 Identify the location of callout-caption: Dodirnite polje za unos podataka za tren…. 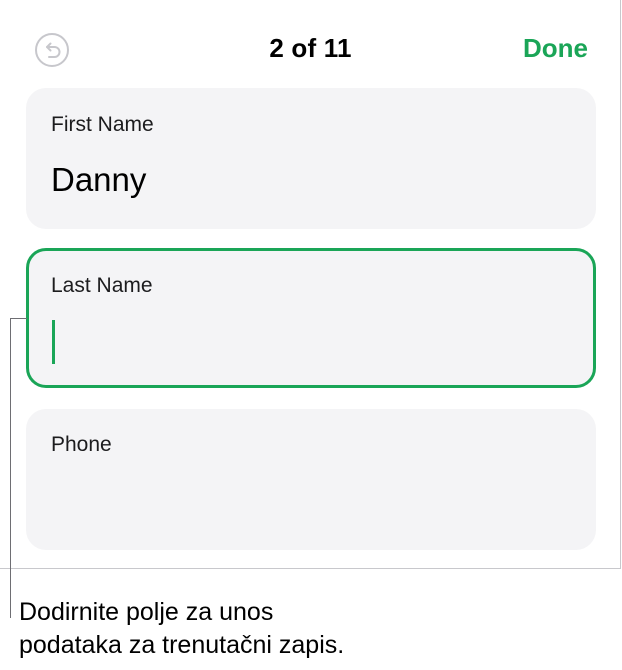
(181, 629).